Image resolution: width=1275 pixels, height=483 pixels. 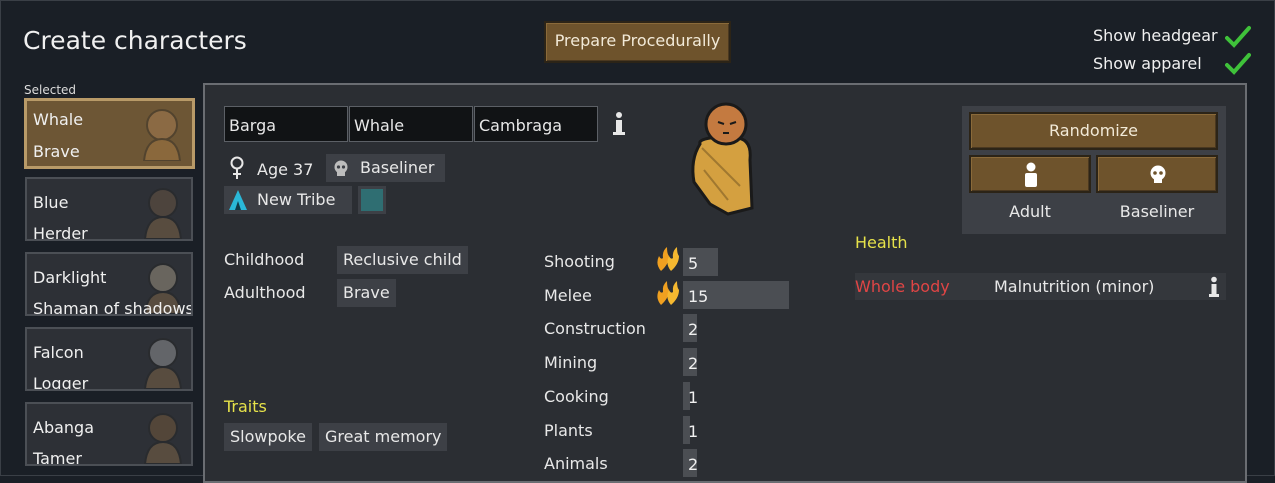 What do you see at coordinates (693, 263) in the screenshot?
I see `skill-level: 5` at bounding box center [693, 263].